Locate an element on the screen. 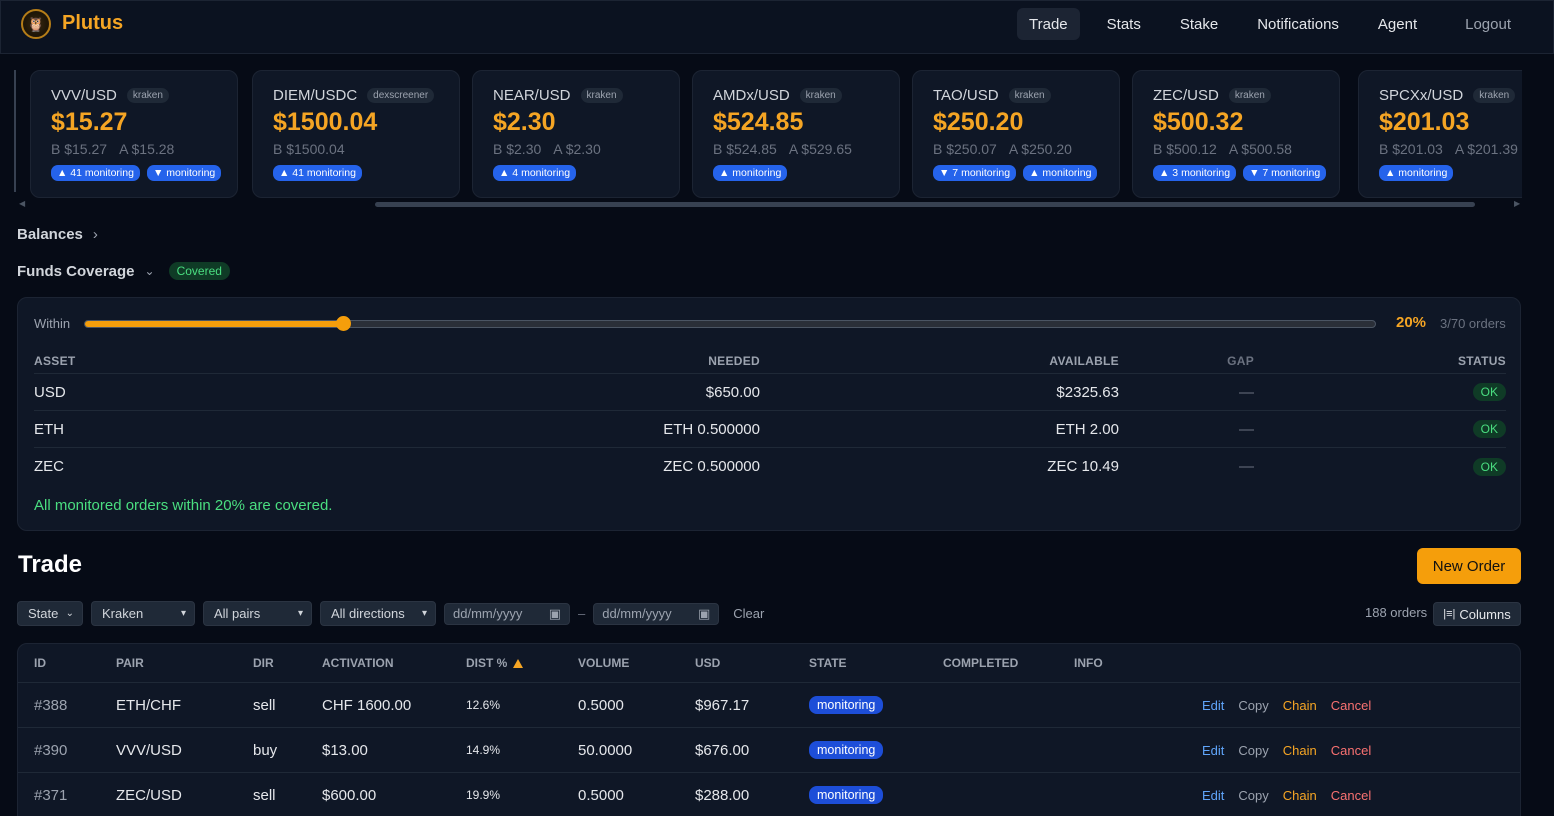 This screenshot has height=816, width=1554. slider-fill is located at coordinates (214, 324).